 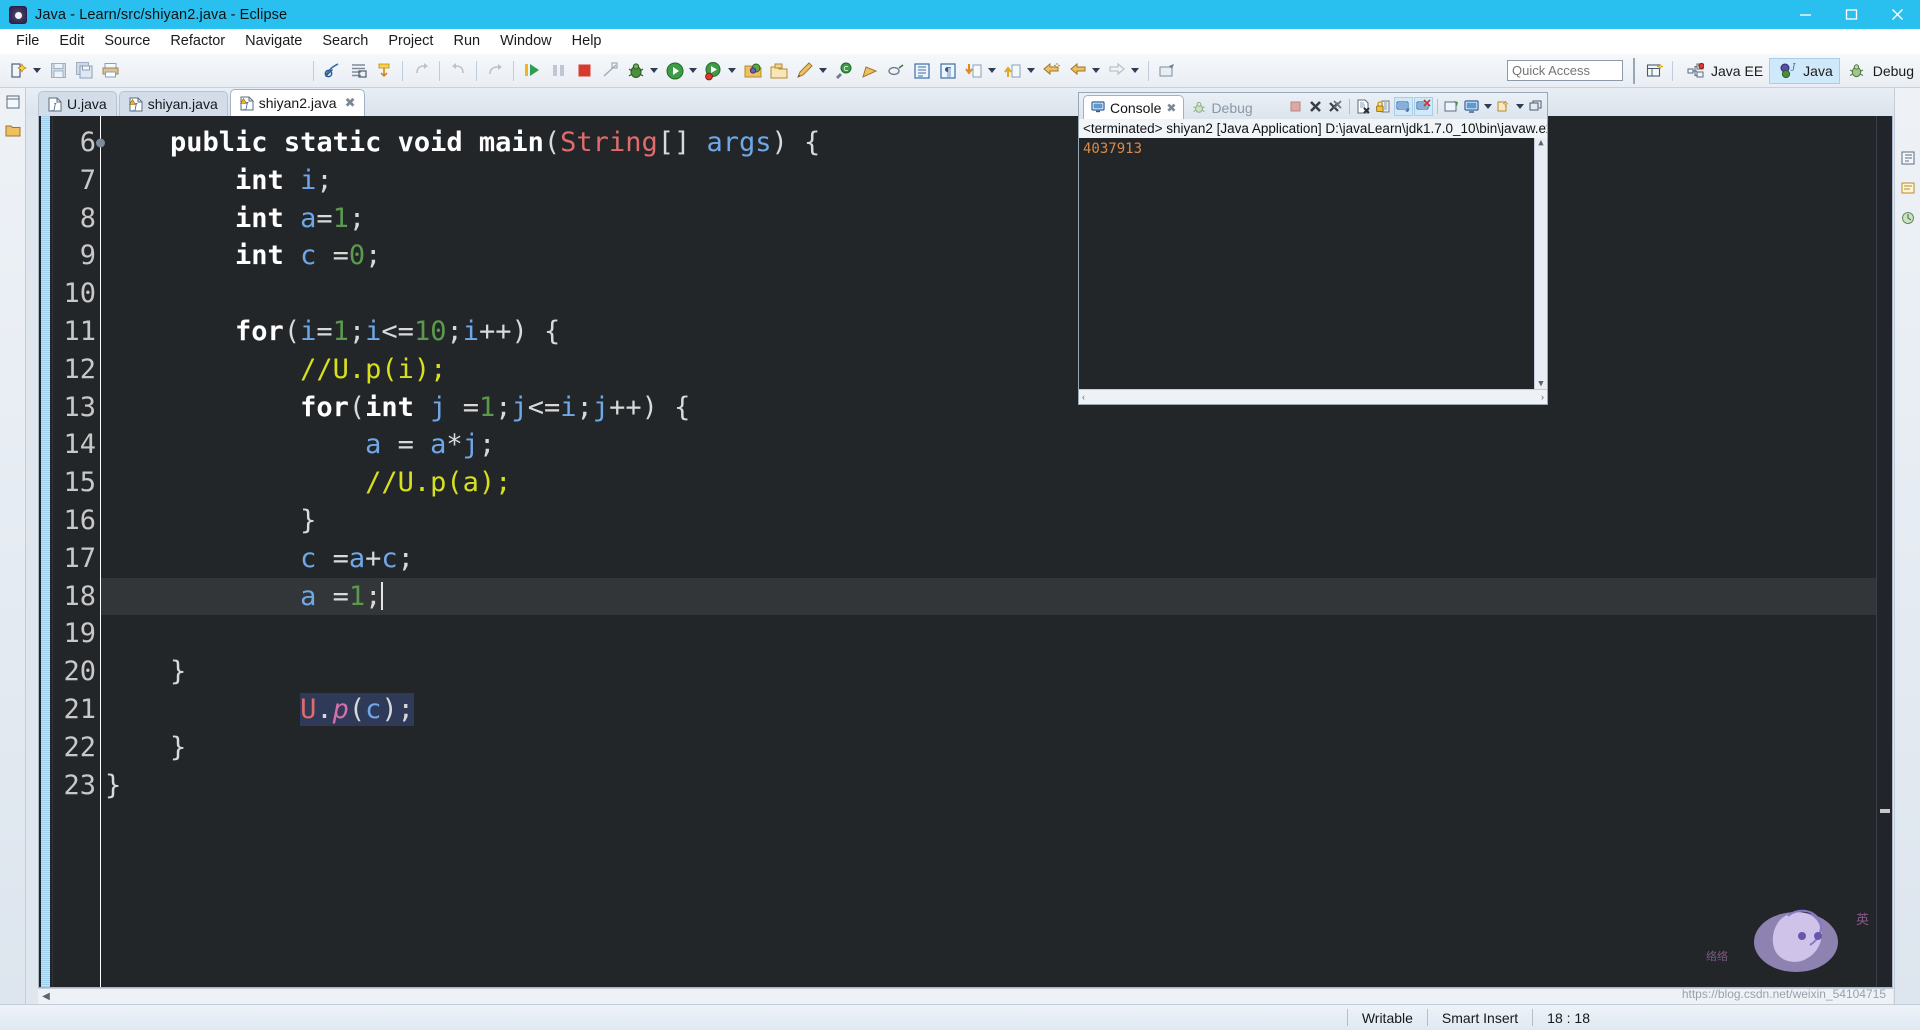 I want to click on new-console-view-icon, so click(x=1471, y=106).